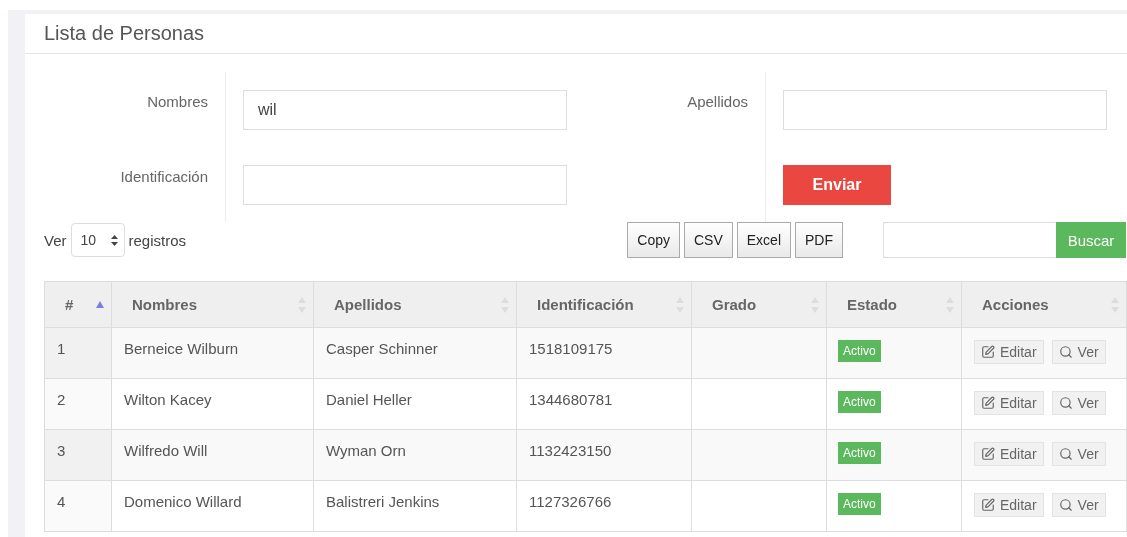 Image resolution: width=1127 pixels, height=537 pixels. Describe the element at coordinates (78, 304) in the screenshot. I see `column-header: #` at that location.